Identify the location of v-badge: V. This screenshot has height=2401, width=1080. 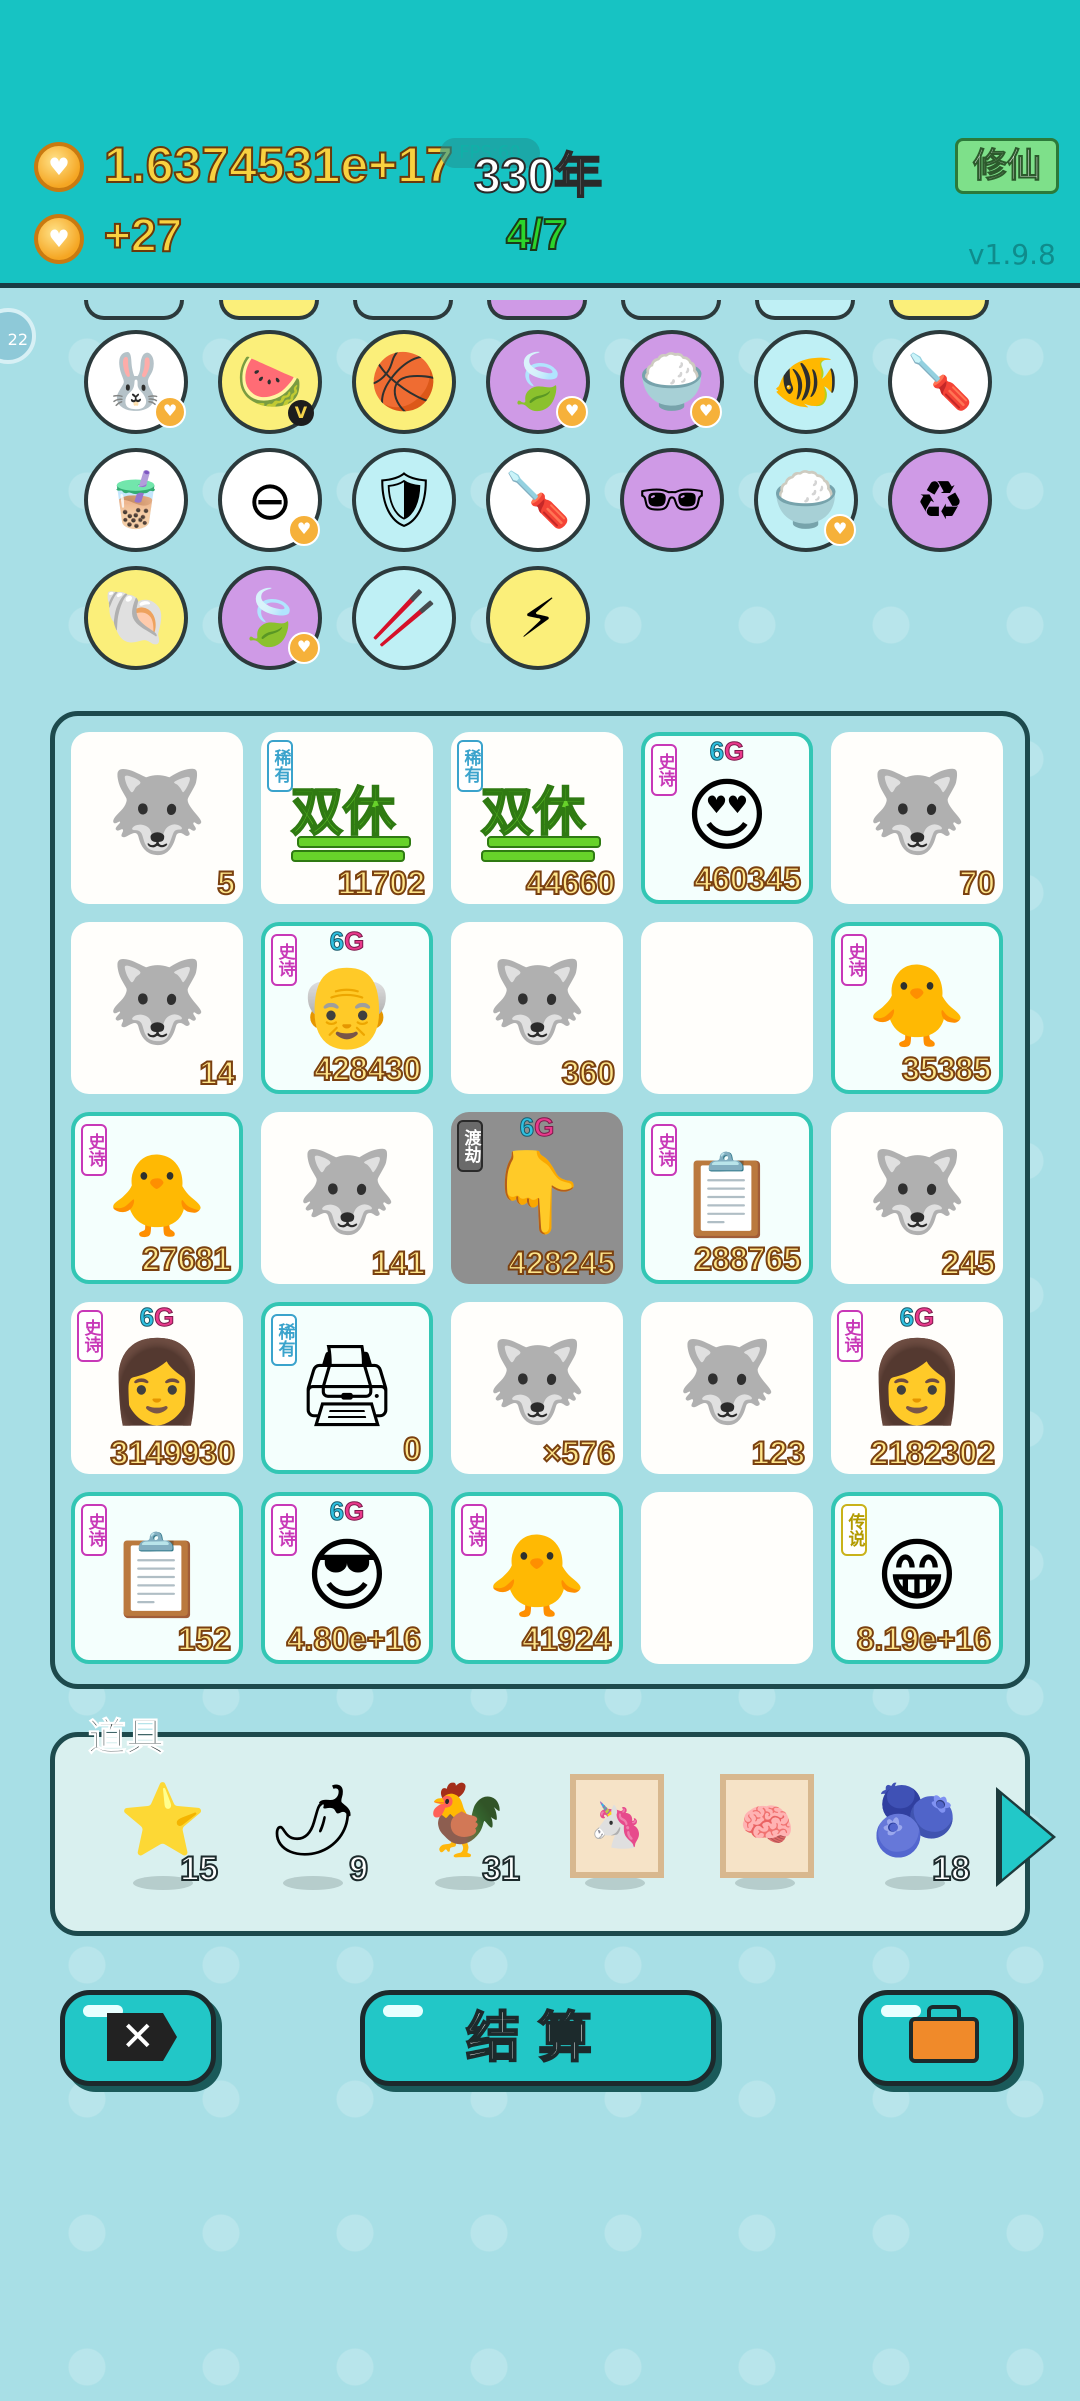
(301, 413).